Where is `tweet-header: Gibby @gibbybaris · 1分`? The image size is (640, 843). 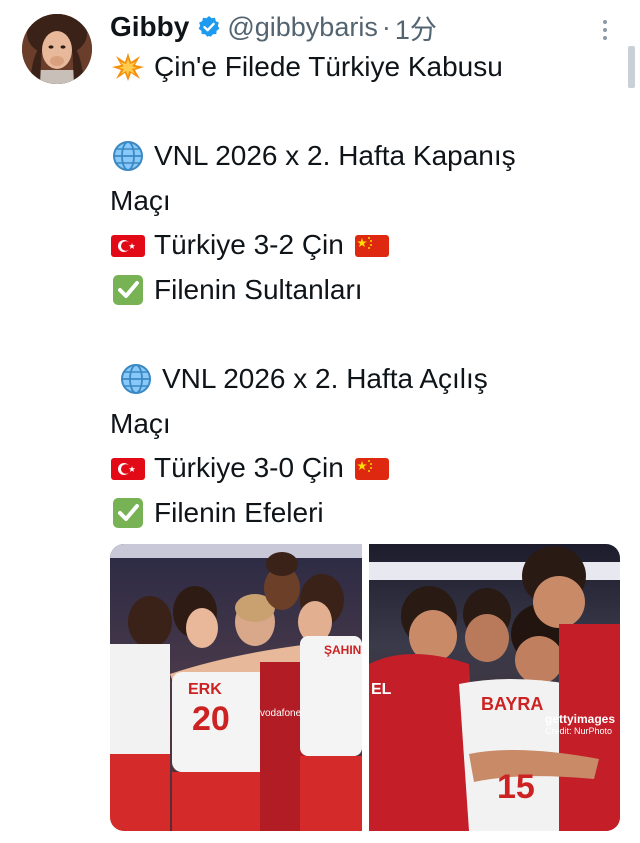 tweet-header: Gibby @gibbybaris · 1分 is located at coordinates (273, 27).